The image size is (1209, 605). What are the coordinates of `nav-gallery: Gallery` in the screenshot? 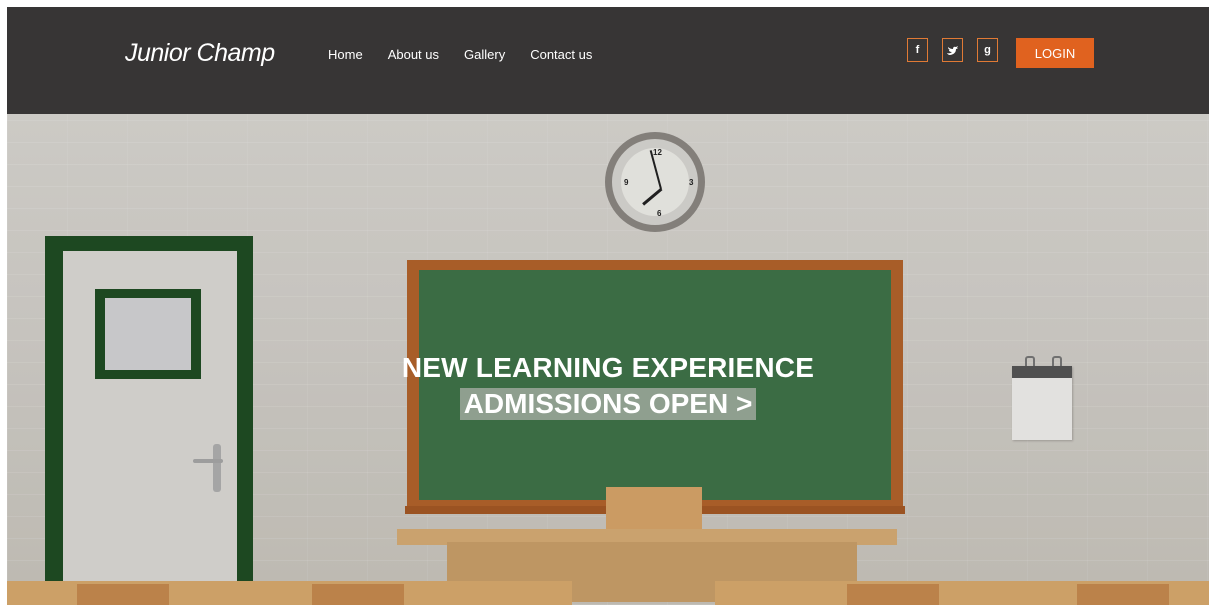 It's located at (484, 54).